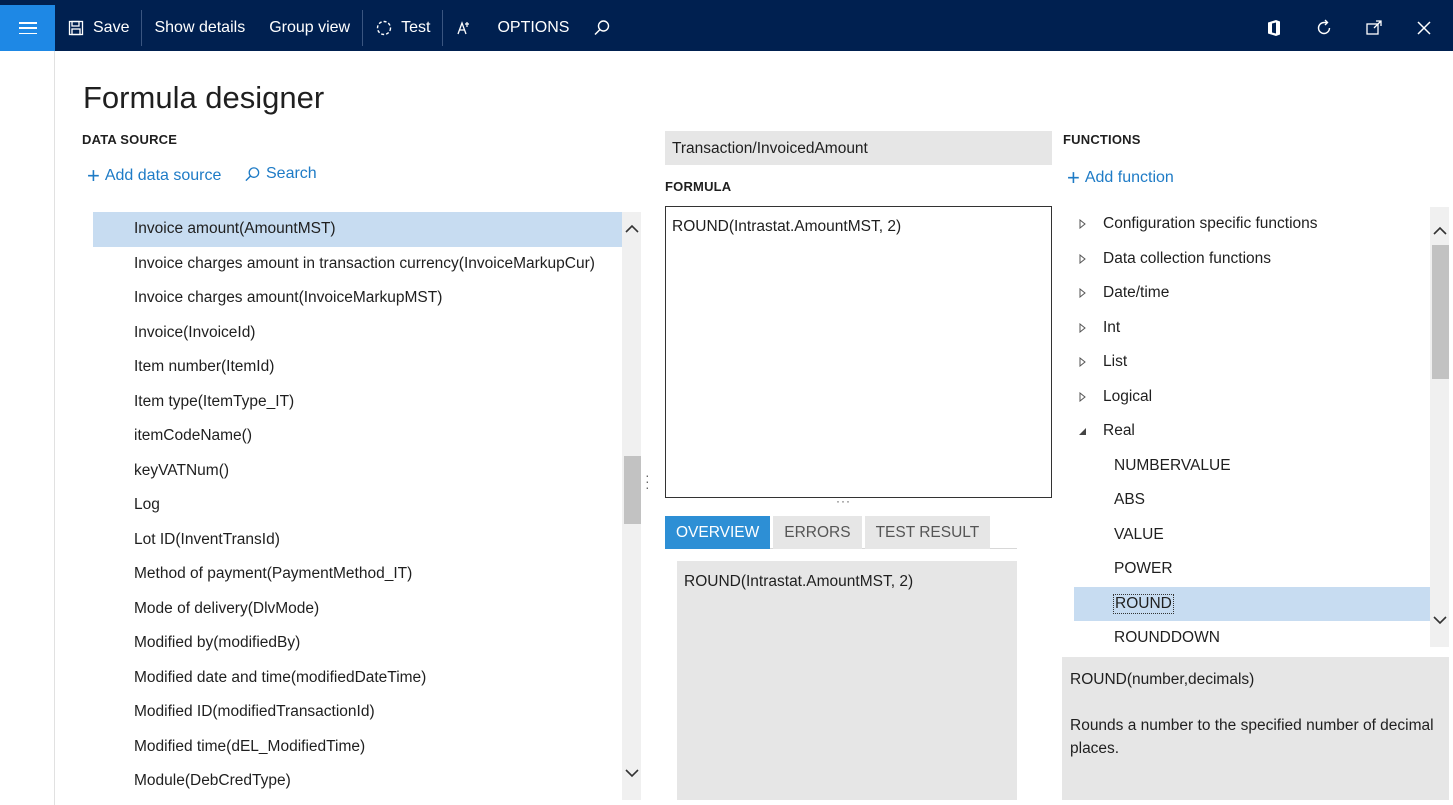  Describe the element at coordinates (1439, 427) in the screenshot. I see `functions-scrollbar` at that location.